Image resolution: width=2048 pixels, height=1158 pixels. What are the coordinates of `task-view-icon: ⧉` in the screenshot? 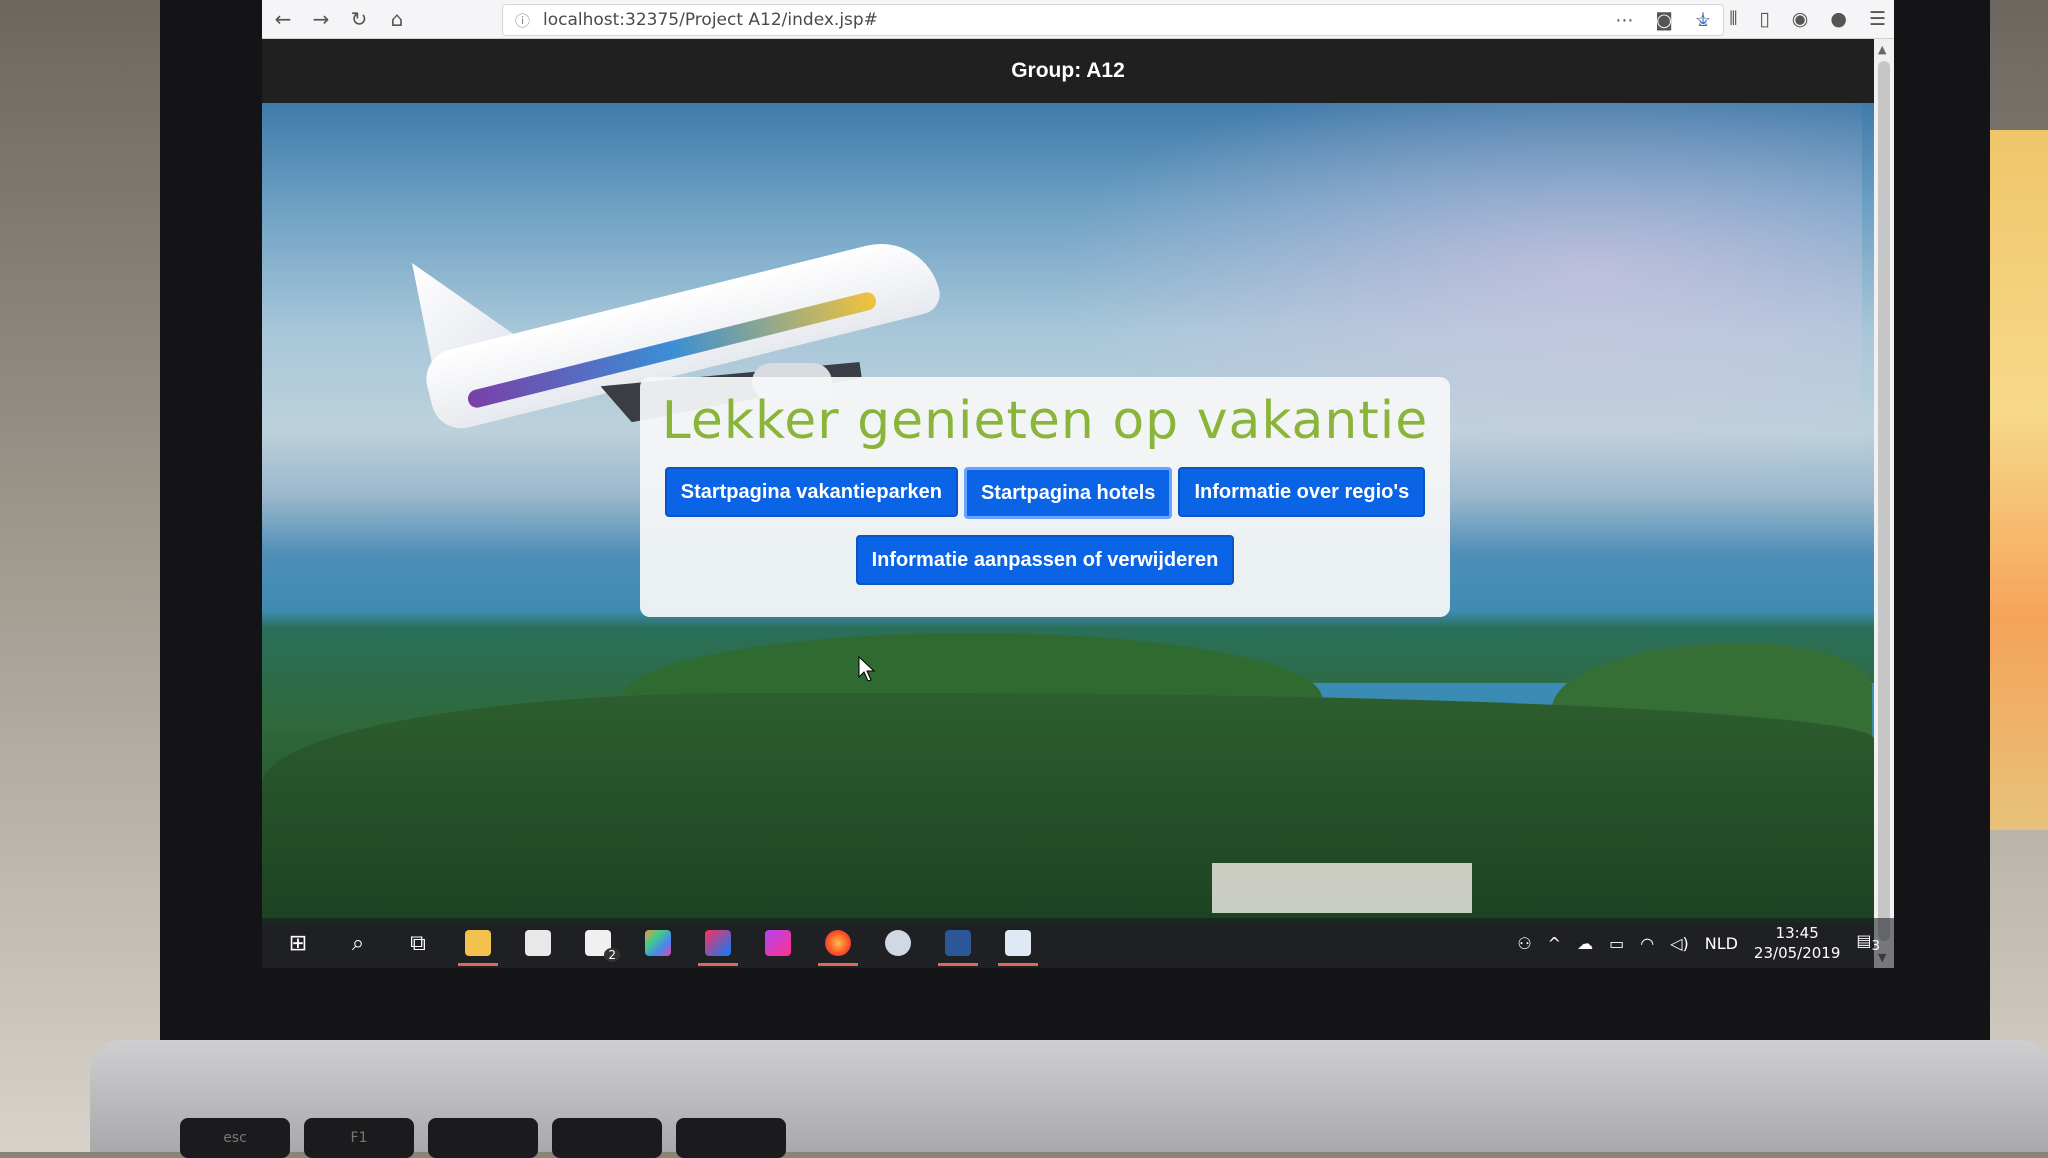 It's located at (418, 943).